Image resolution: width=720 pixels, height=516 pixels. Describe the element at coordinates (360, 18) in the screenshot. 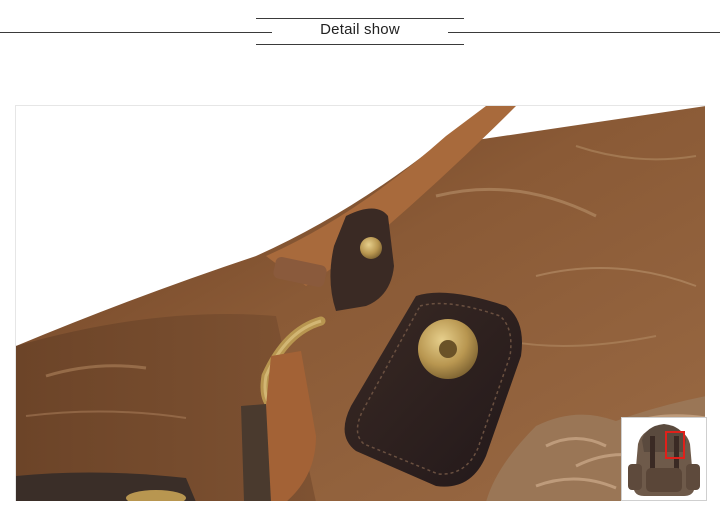

I see `header-rule-top` at that location.